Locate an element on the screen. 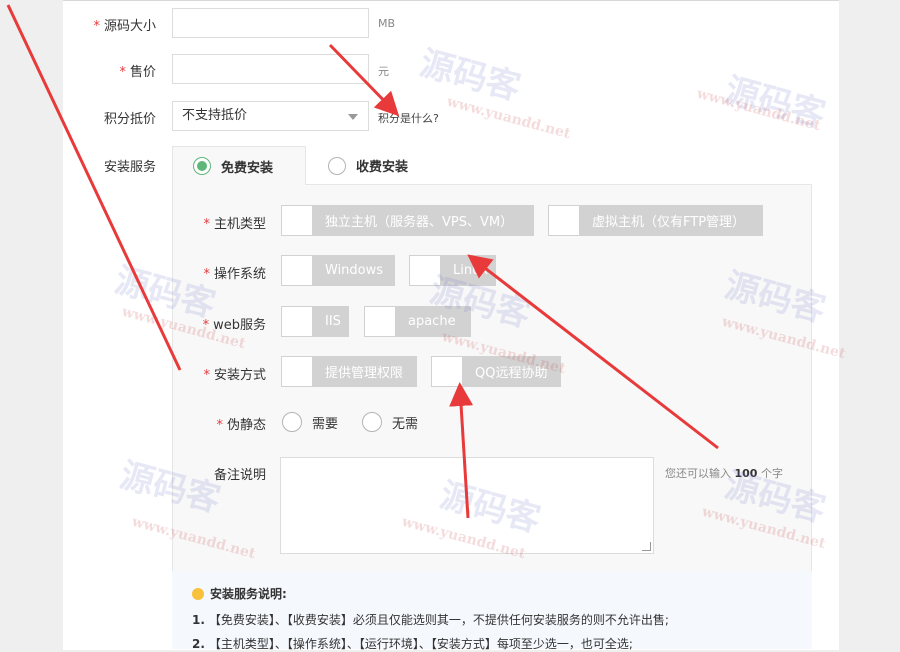 This screenshot has width=900, height=652. tab-paid-install-label: 收费安装 is located at coordinates (382, 167).